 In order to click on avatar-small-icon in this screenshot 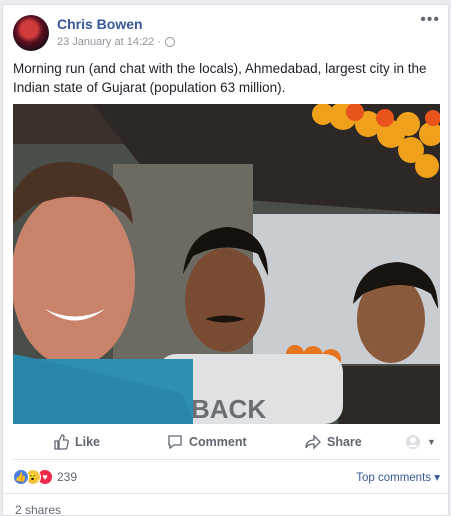, I will do `click(413, 442)`.